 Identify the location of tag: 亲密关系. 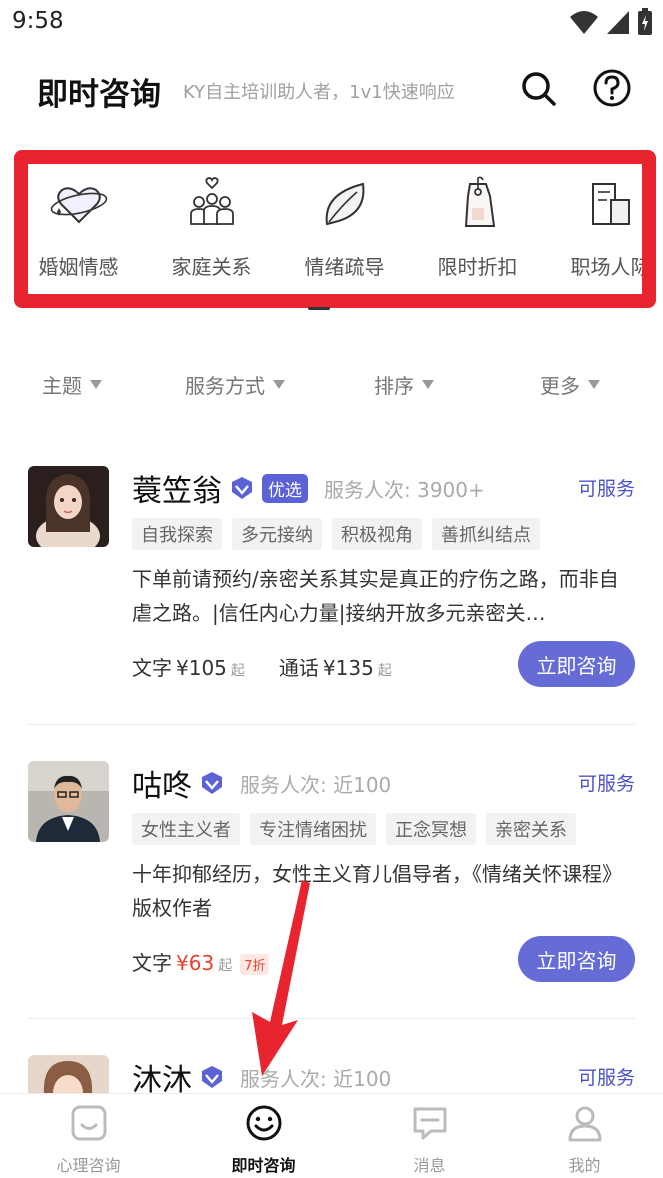
(531, 829).